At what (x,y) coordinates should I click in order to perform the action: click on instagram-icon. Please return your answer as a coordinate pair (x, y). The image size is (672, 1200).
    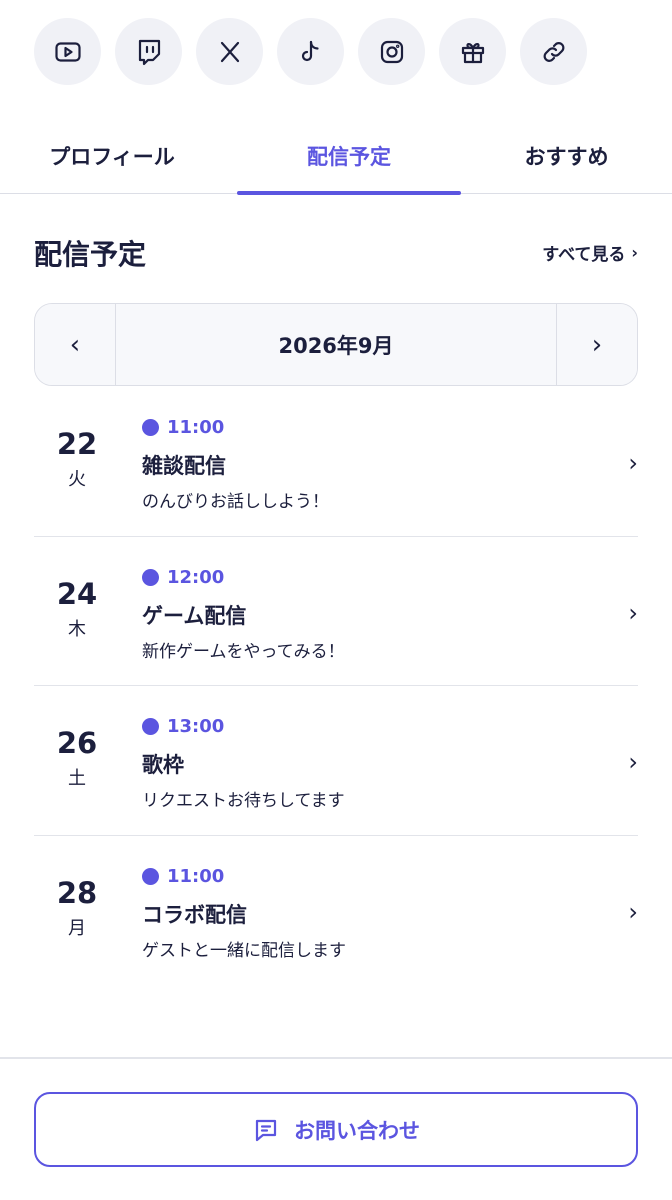
    Looking at the image, I should click on (391, 51).